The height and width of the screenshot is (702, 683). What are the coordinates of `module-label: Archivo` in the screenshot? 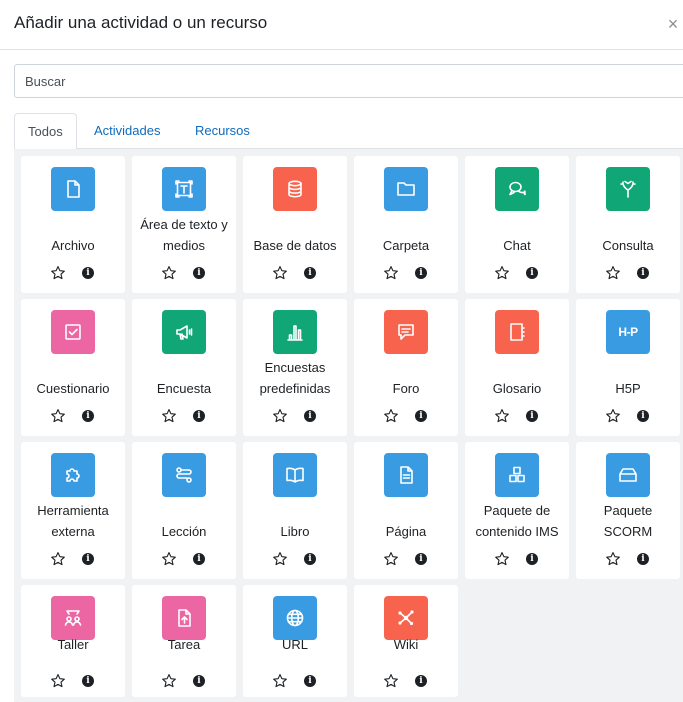 It's located at (73, 245).